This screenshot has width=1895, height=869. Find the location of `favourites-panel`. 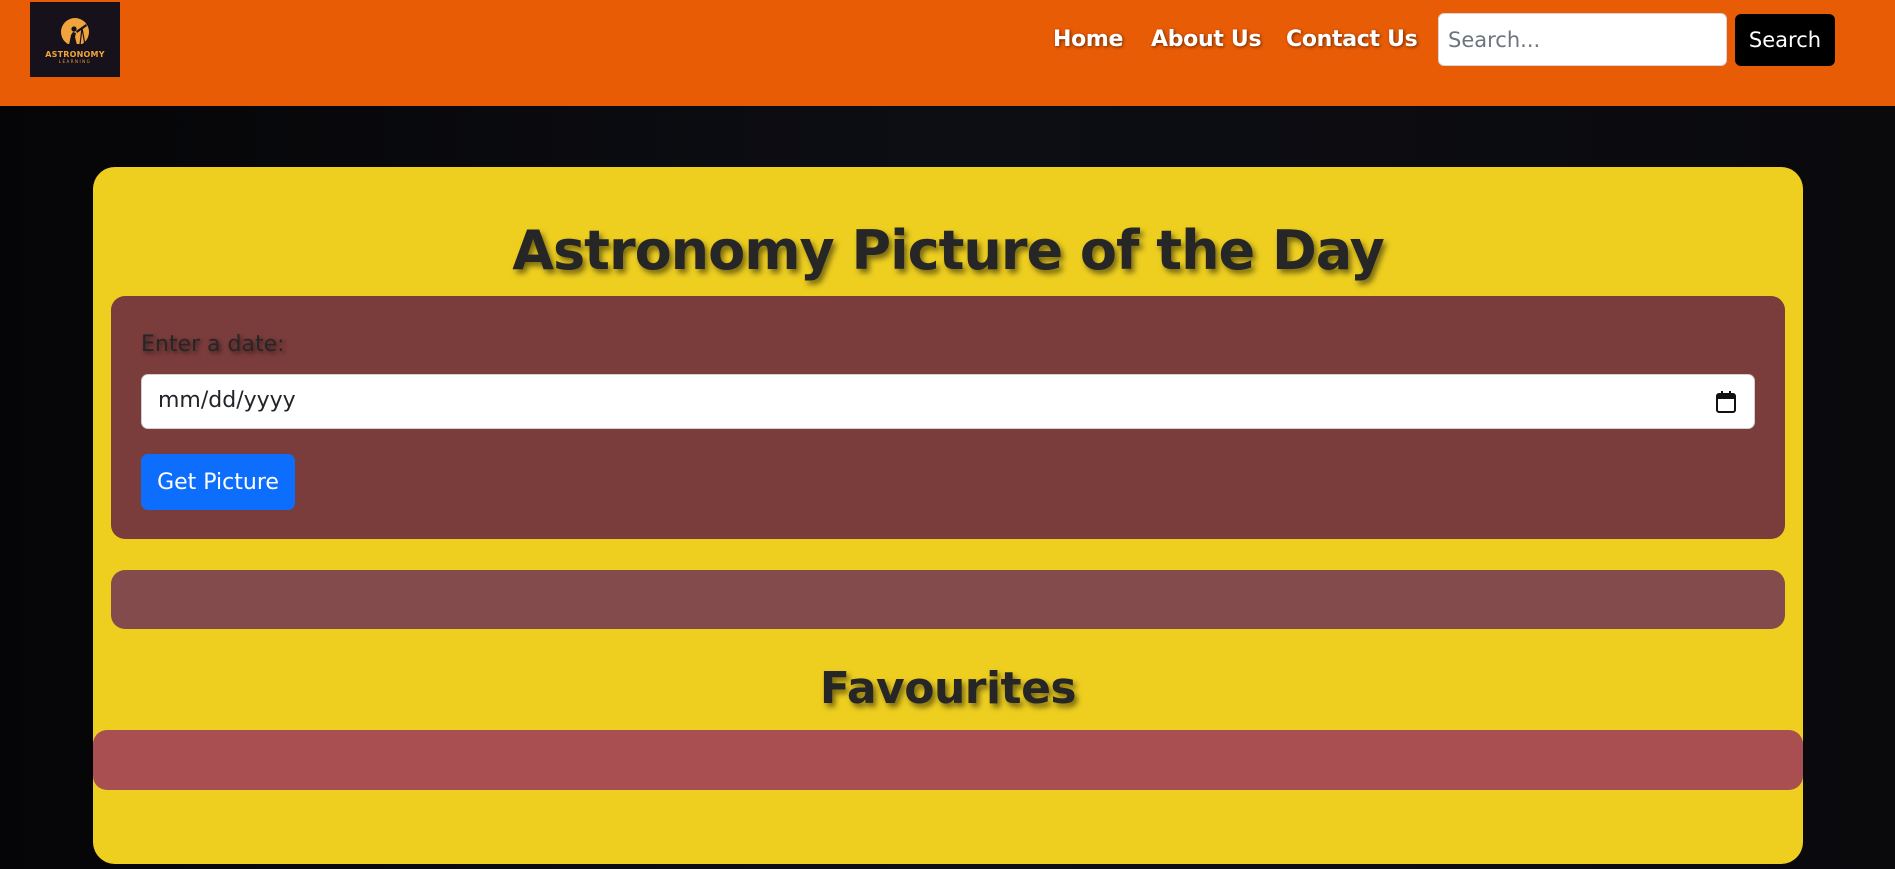

favourites-panel is located at coordinates (948, 760).